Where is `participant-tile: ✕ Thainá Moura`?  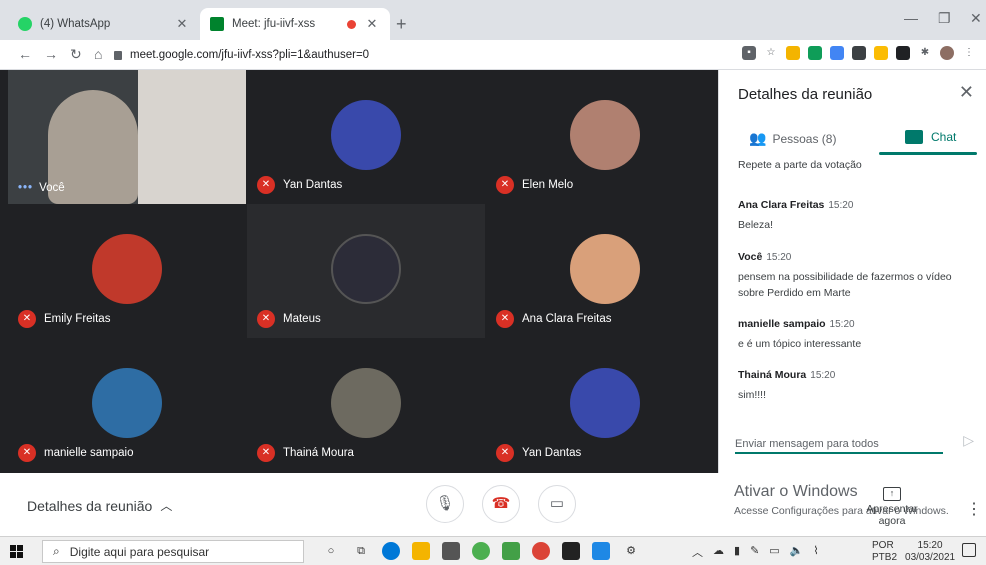 participant-tile: ✕ Thainá Moura is located at coordinates (366, 405).